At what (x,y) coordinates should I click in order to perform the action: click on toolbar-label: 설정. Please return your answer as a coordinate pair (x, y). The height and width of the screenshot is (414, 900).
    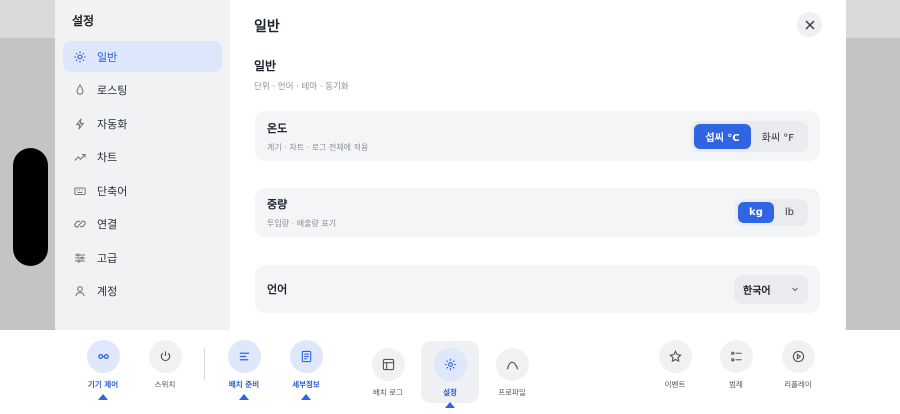
    Looking at the image, I should click on (450, 392).